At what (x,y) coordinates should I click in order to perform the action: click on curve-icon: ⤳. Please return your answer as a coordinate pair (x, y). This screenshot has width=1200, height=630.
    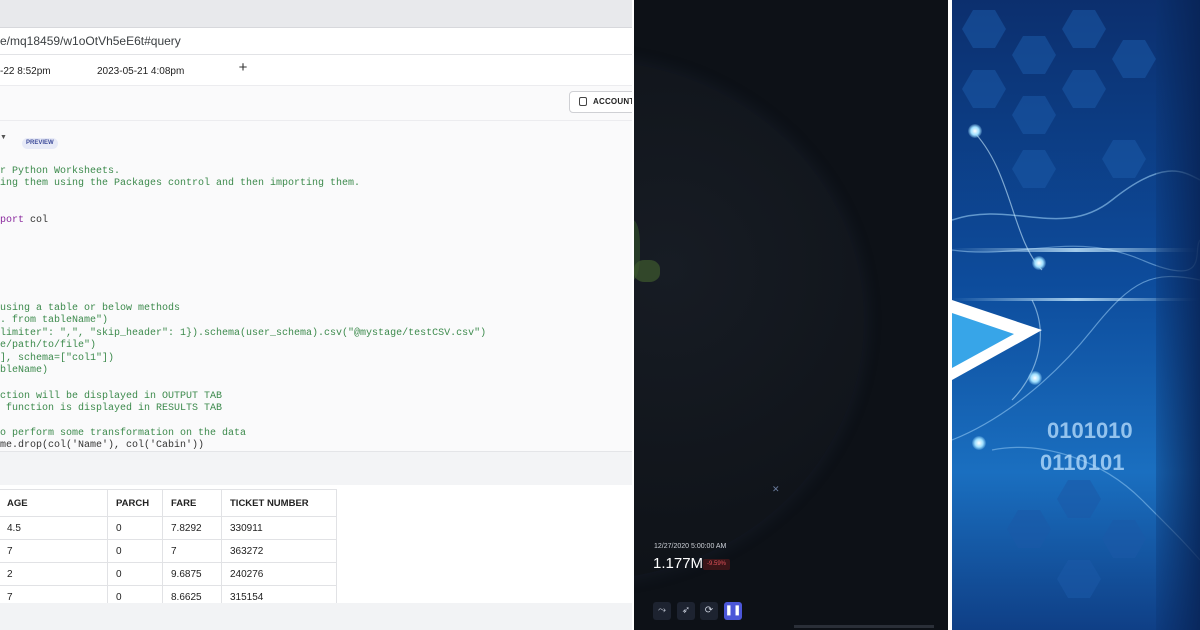
    Looking at the image, I should click on (662, 610).